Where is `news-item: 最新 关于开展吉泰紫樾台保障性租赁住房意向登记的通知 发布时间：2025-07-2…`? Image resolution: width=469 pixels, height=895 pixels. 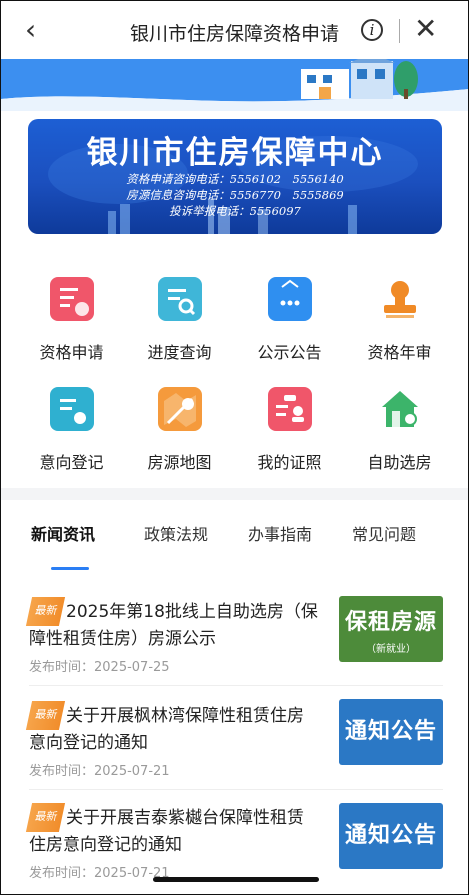 news-item: 最新 关于开展吉泰紫樾台保障性租赁住房意向登记的通知 发布时间：2025-07-2… is located at coordinates (234, 843).